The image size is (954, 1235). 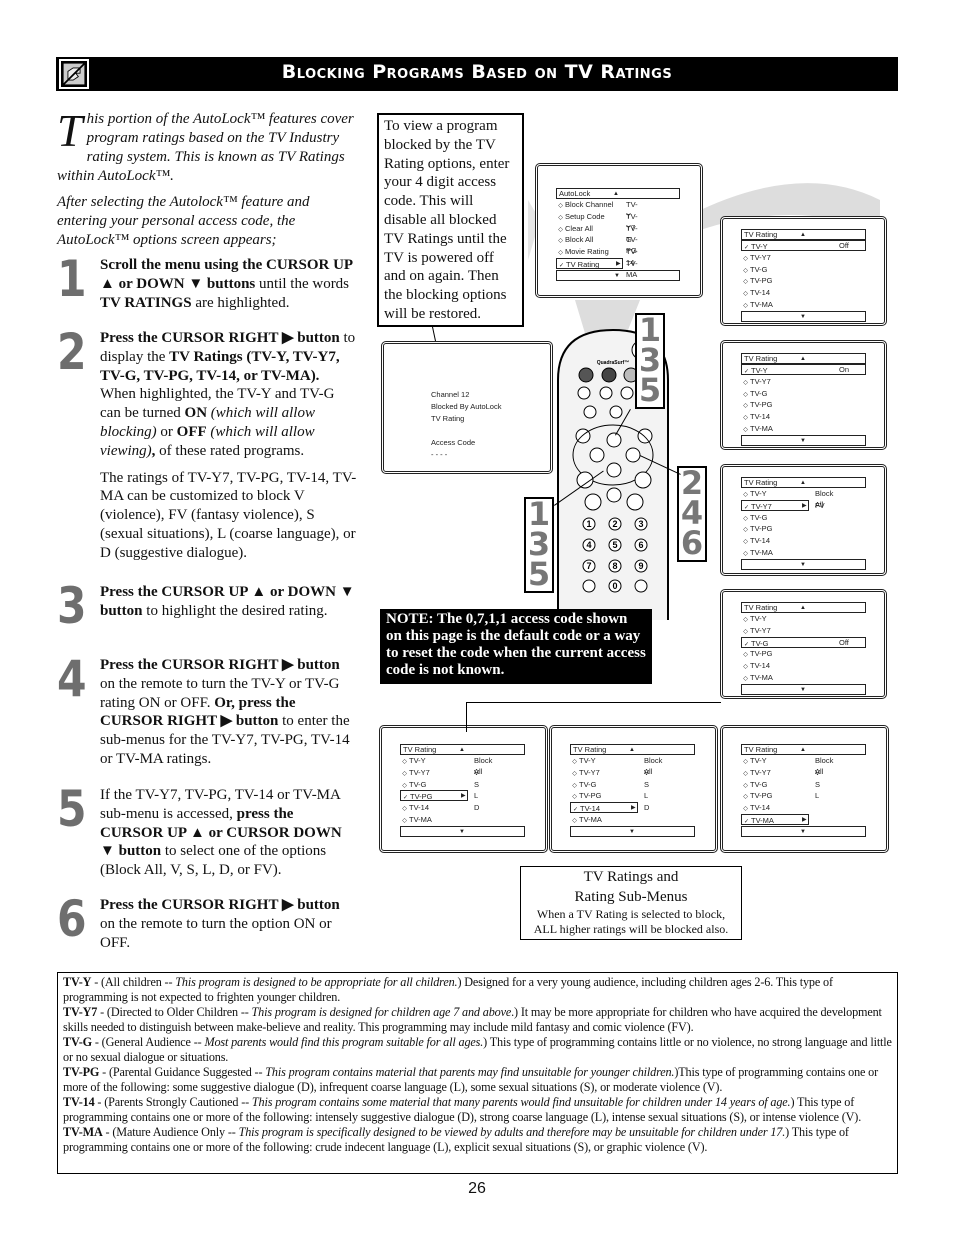 What do you see at coordinates (589, 216) in the screenshot?
I see `autolock-menu-item: ◇ Setup Code` at bounding box center [589, 216].